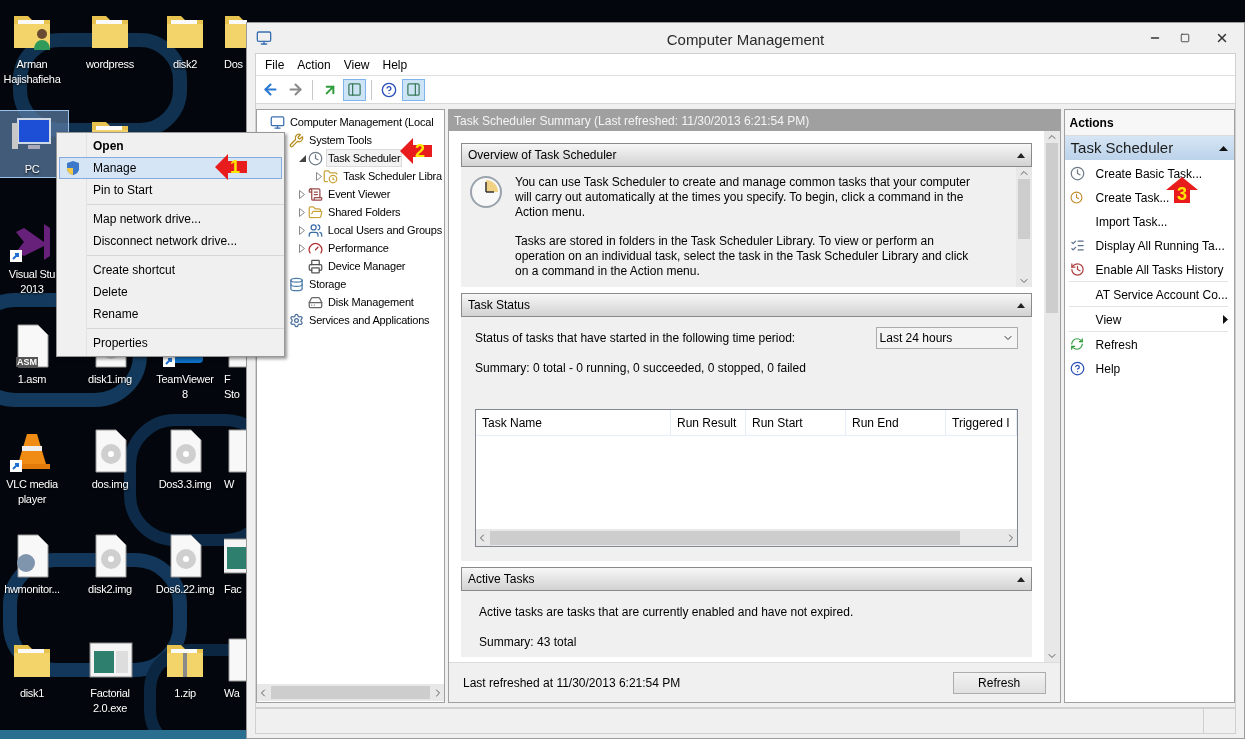 This screenshot has height=739, width=1245. What do you see at coordinates (395, 64) in the screenshot?
I see `menu-bar-item: Help` at bounding box center [395, 64].